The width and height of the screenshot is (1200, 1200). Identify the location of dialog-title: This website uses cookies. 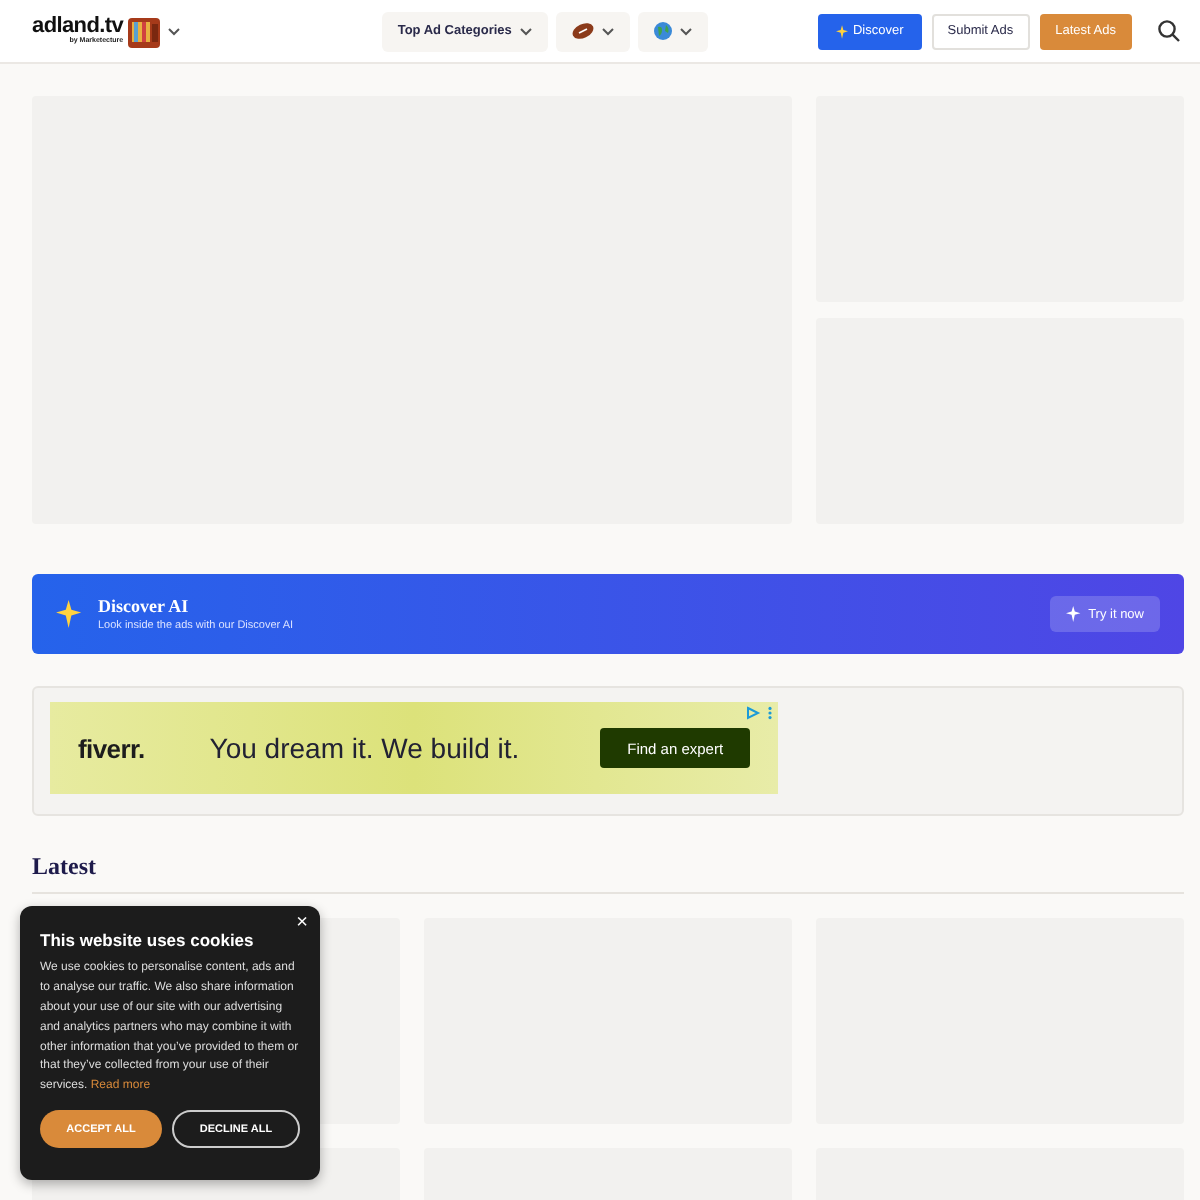
(148, 940).